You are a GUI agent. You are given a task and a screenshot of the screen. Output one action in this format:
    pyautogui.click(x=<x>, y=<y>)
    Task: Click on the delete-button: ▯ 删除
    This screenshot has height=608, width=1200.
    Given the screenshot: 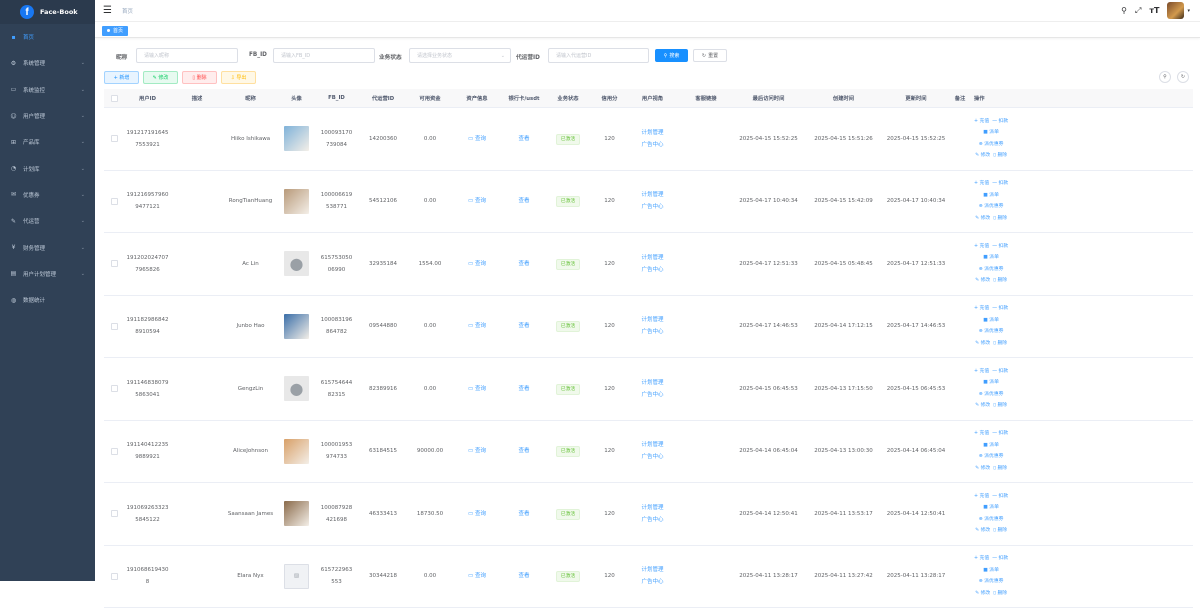 What is the action you would take?
    pyautogui.click(x=199, y=77)
    